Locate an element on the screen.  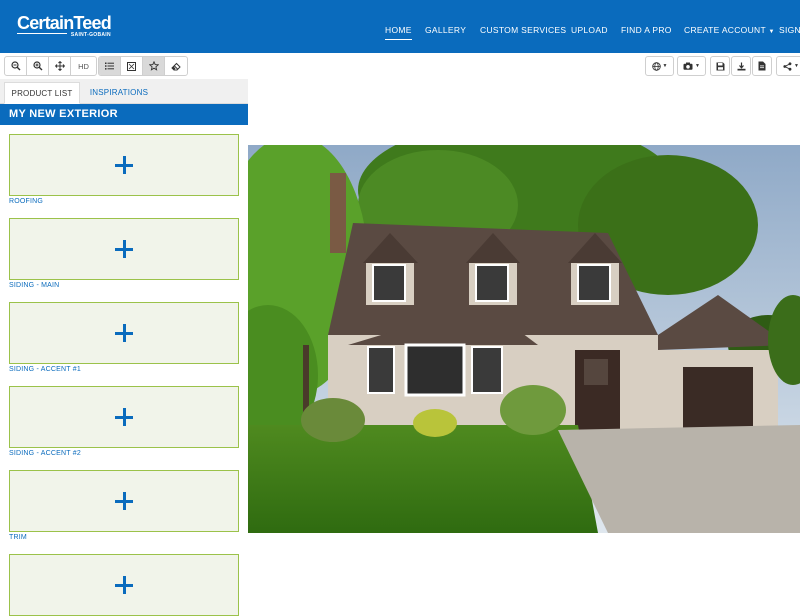
camera-dropdown-button: ▼ is located at coordinates (691, 66).